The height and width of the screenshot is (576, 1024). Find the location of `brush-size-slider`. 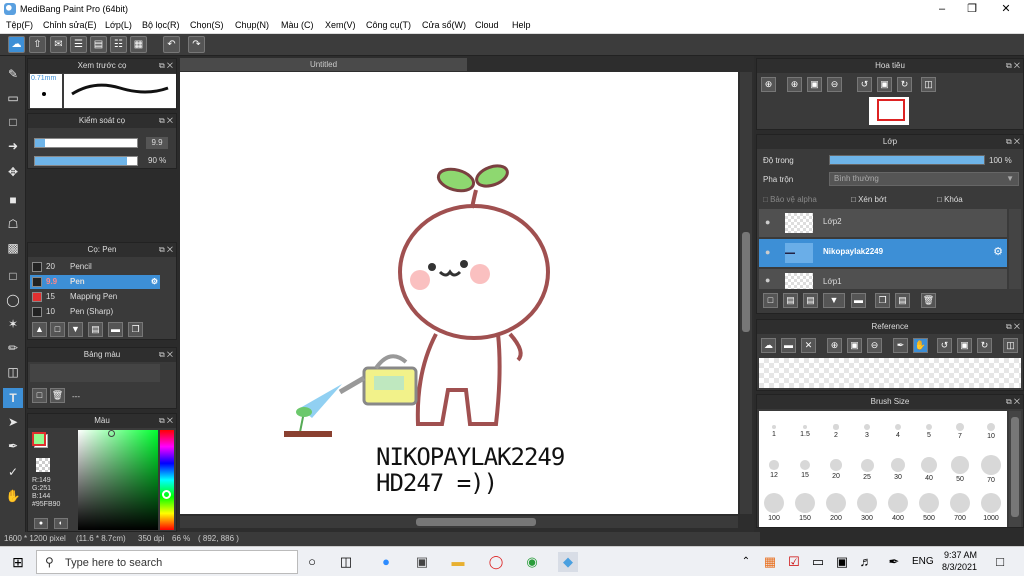

brush-size-slider is located at coordinates (86, 143).